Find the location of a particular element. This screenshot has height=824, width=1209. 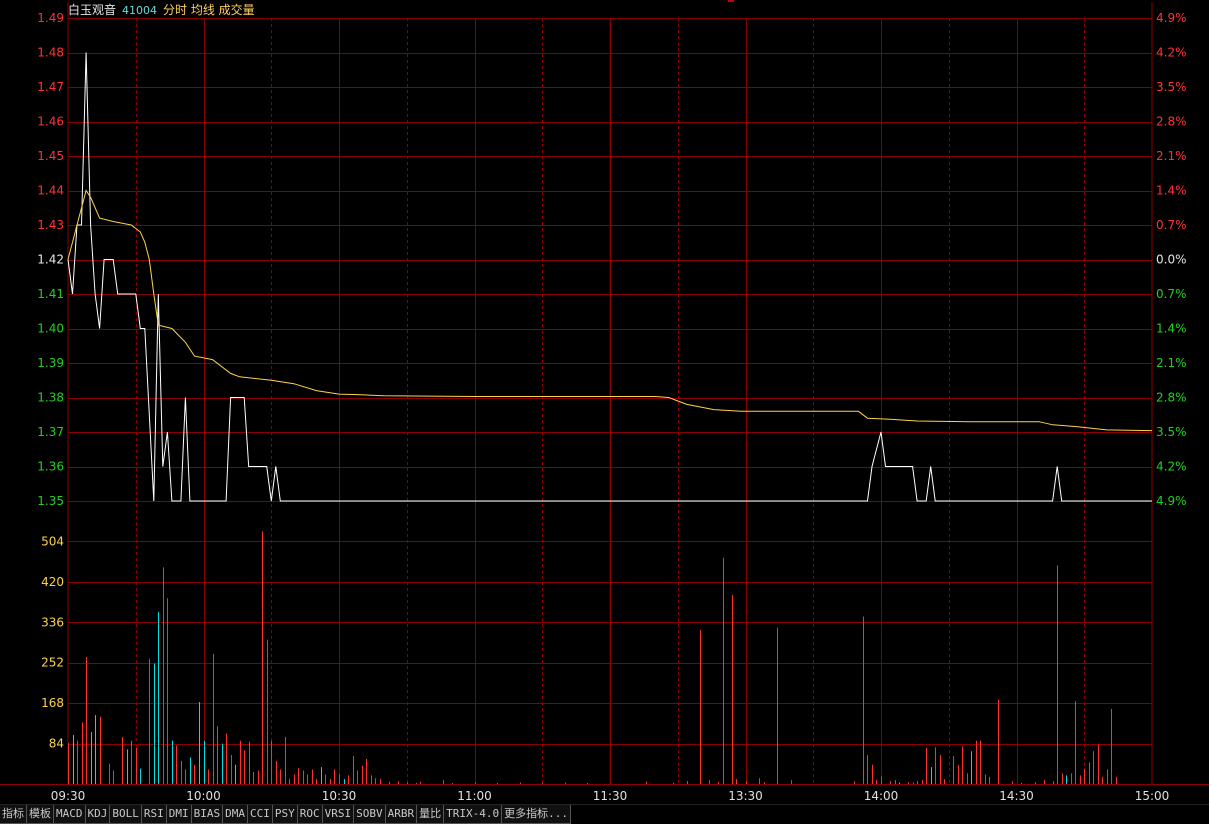

indicator-tab: DMA is located at coordinates (235, 814).